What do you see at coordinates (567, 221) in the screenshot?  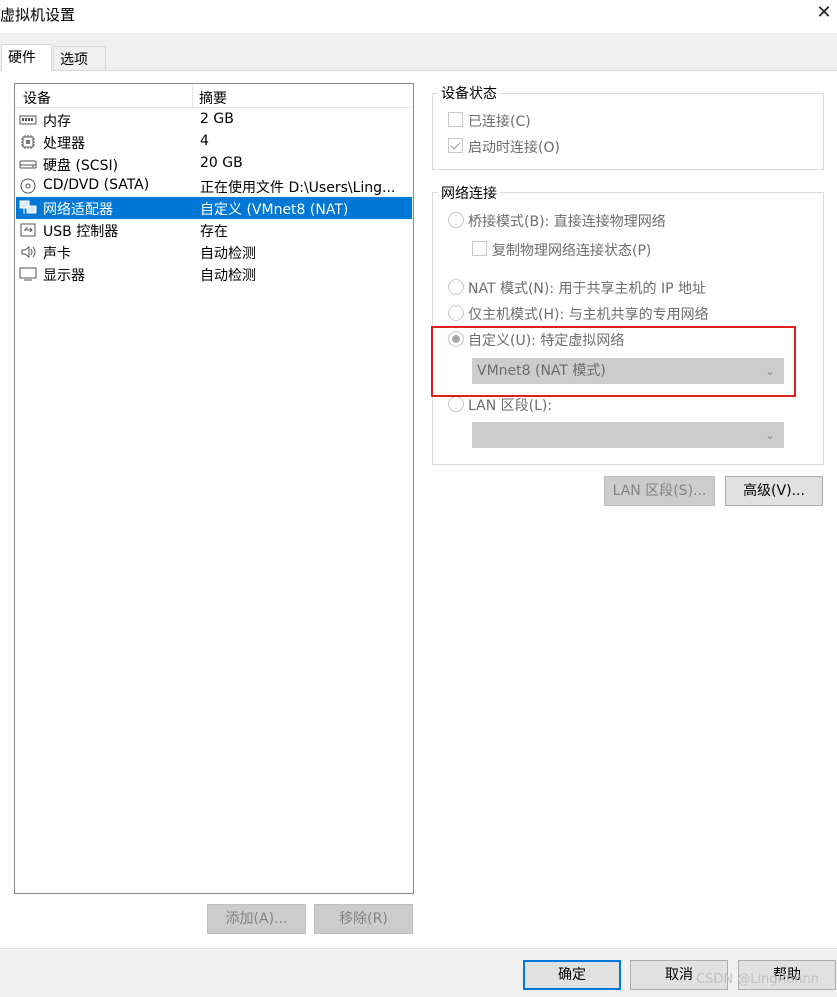 I see `bridged-label: 桥接模式(B): 直接连接物理网络` at bounding box center [567, 221].